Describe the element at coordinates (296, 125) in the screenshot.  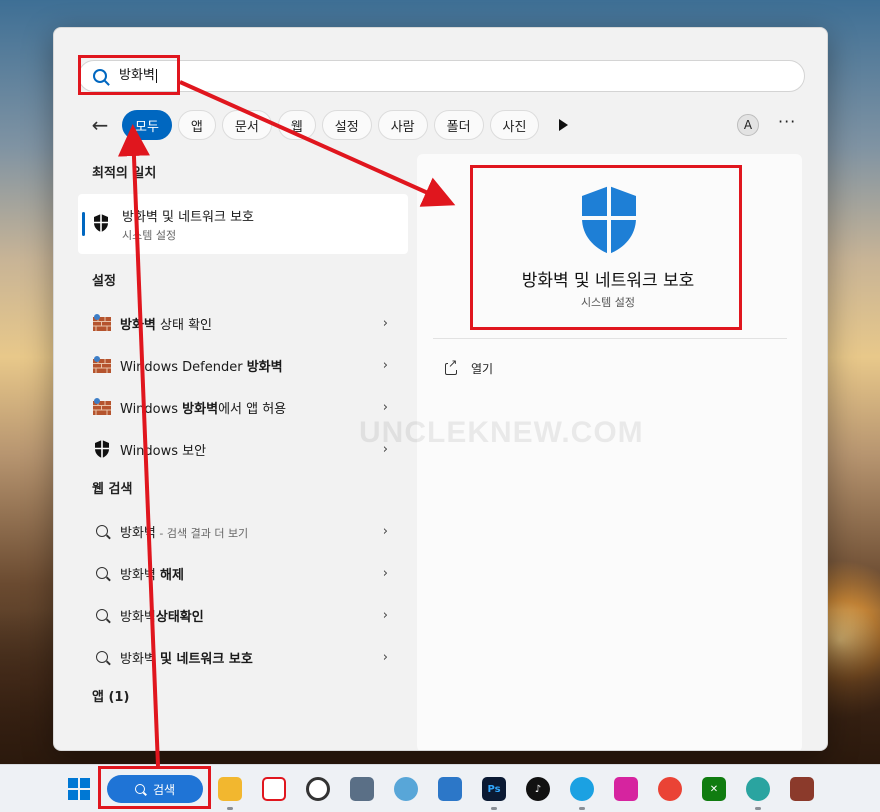
I see `filter-chip-web: 웹` at that location.